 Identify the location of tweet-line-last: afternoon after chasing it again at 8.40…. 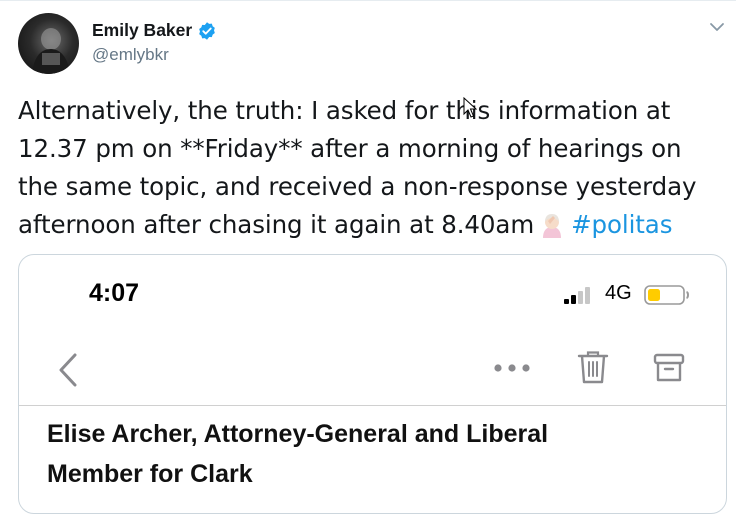
(345, 224).